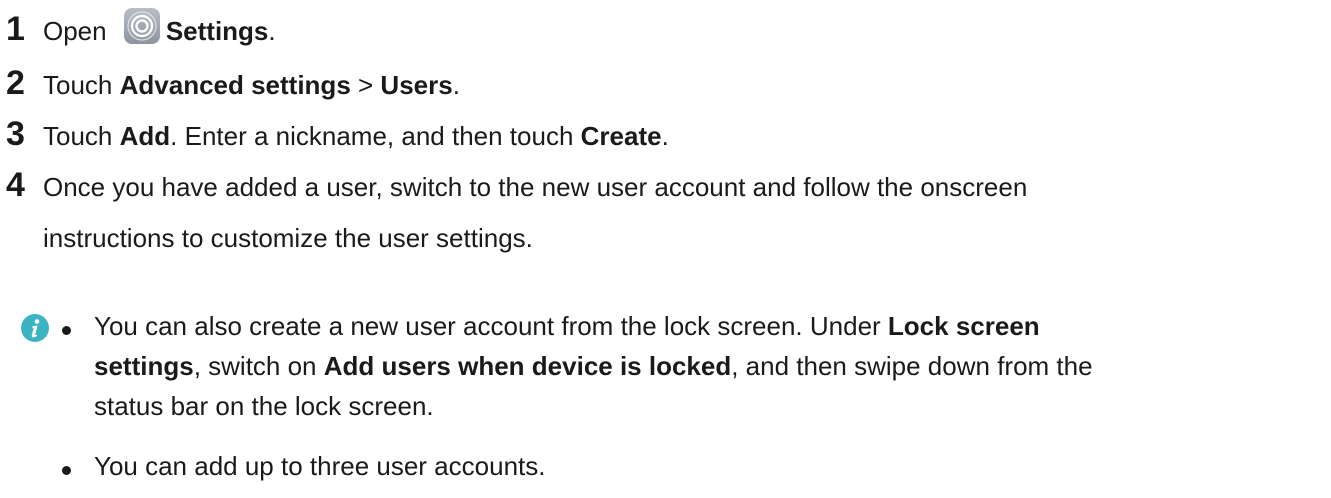  Describe the element at coordinates (15, 134) in the screenshot. I see `step-number: 3` at that location.